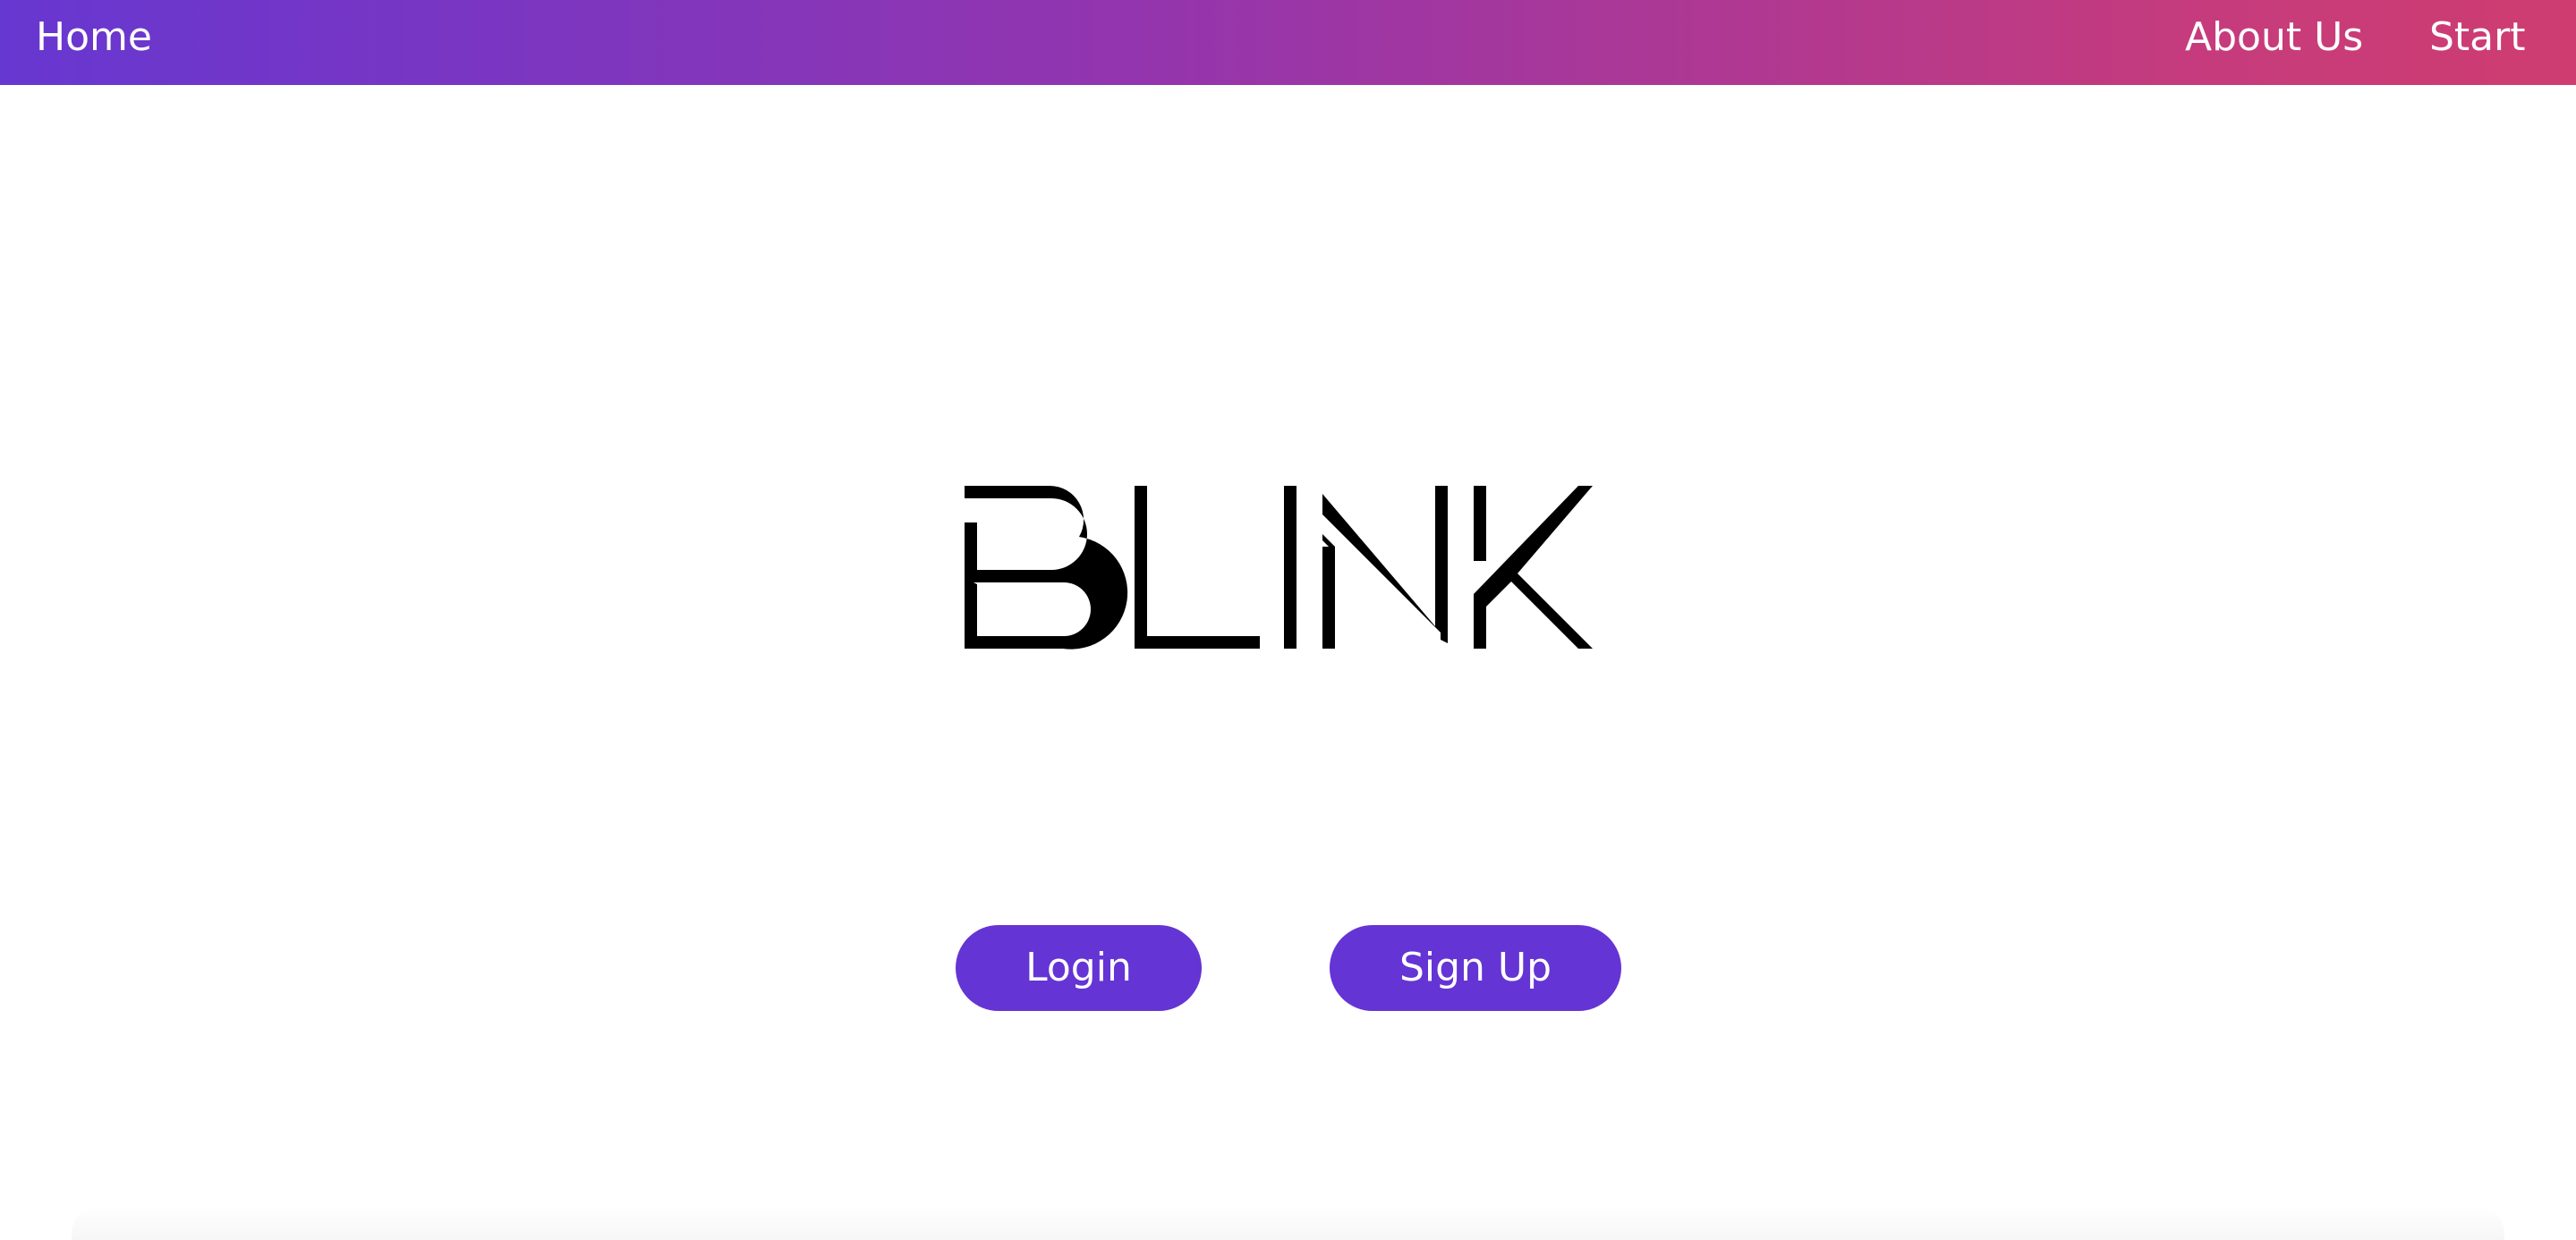 The width and height of the screenshot is (2576, 1240). I want to click on login-button: Login, so click(1079, 968).